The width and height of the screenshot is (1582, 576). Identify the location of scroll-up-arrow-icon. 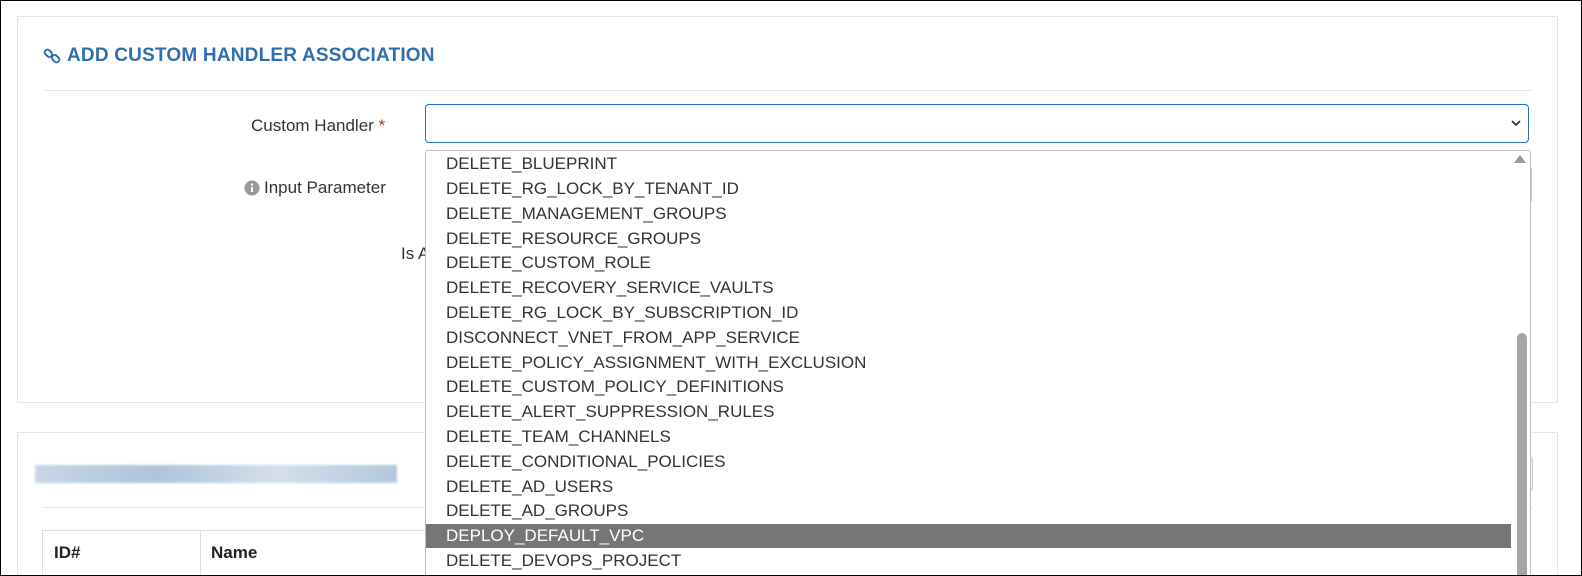
(1520, 159).